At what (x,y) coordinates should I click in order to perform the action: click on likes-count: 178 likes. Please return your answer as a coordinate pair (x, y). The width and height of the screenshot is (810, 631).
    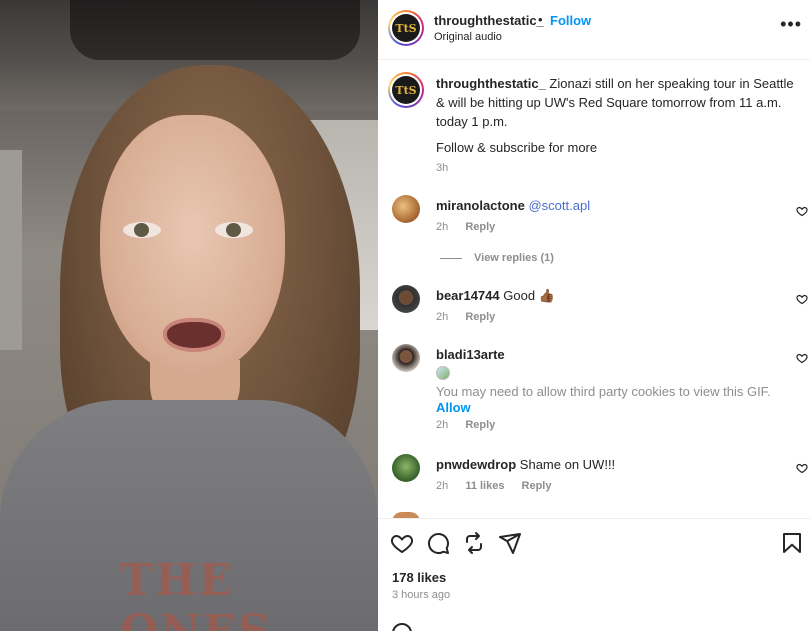
    Looking at the image, I should click on (419, 577).